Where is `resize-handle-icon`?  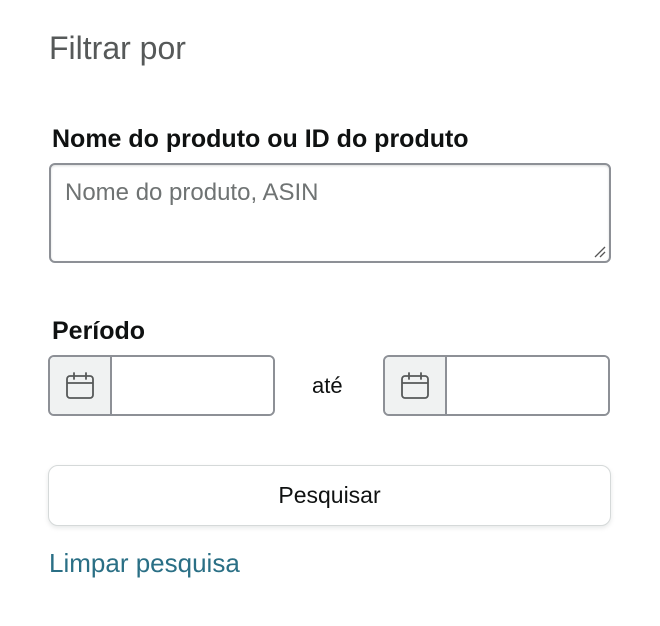 resize-handle-icon is located at coordinates (599, 251).